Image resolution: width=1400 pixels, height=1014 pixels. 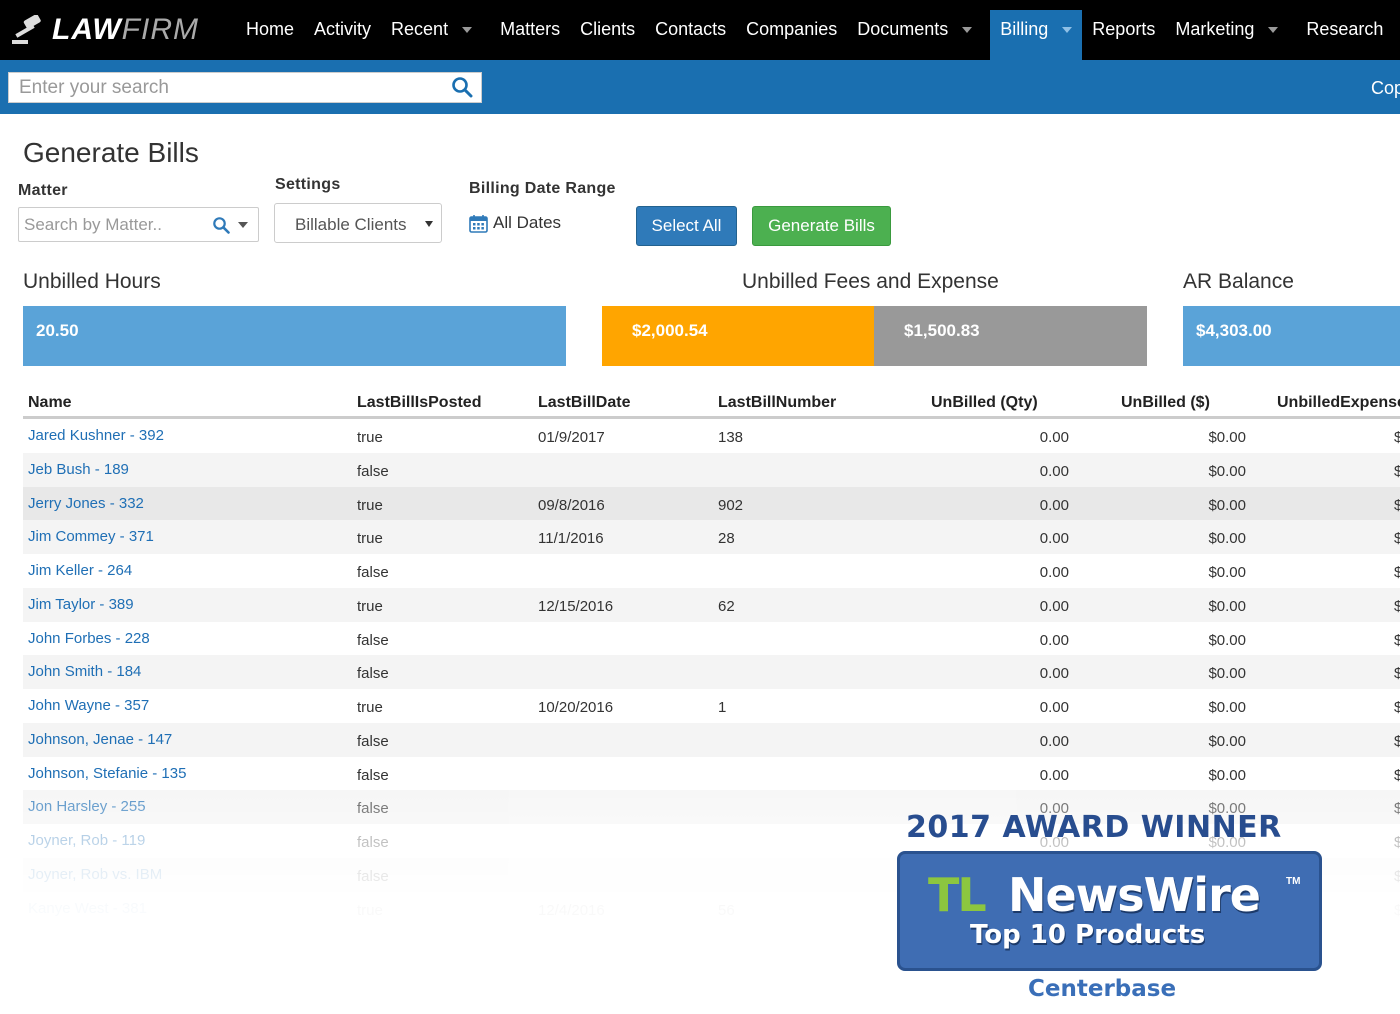 What do you see at coordinates (105, 30) in the screenshot?
I see `law-firm-logo: LAW FIRM` at bounding box center [105, 30].